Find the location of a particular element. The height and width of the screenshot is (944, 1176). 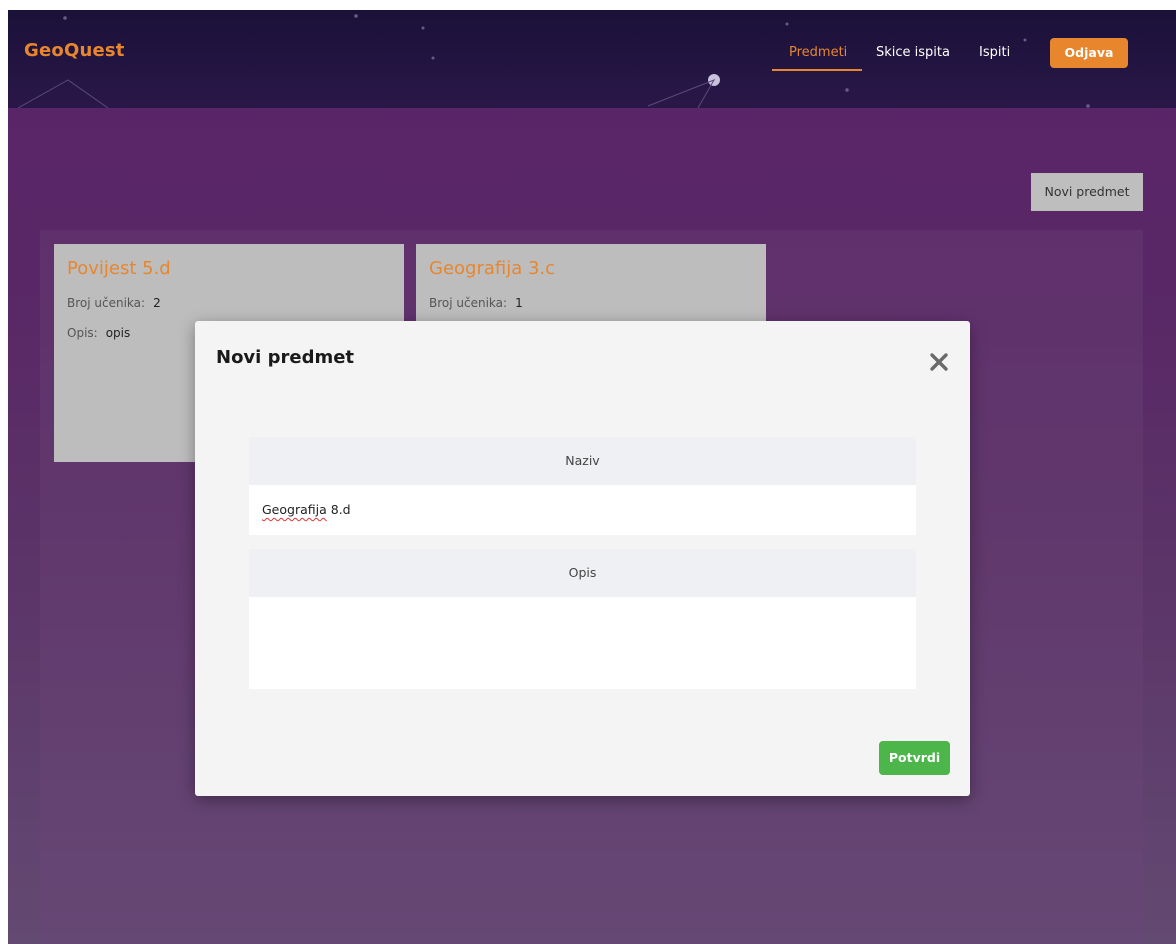

name-field-label: Naziv is located at coordinates (582, 461).